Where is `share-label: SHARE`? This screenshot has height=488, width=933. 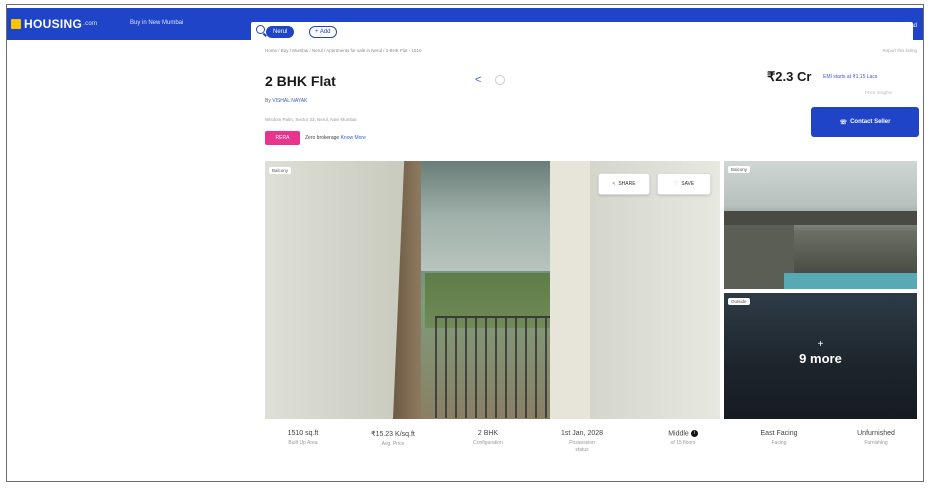
share-label: SHARE is located at coordinates (627, 184).